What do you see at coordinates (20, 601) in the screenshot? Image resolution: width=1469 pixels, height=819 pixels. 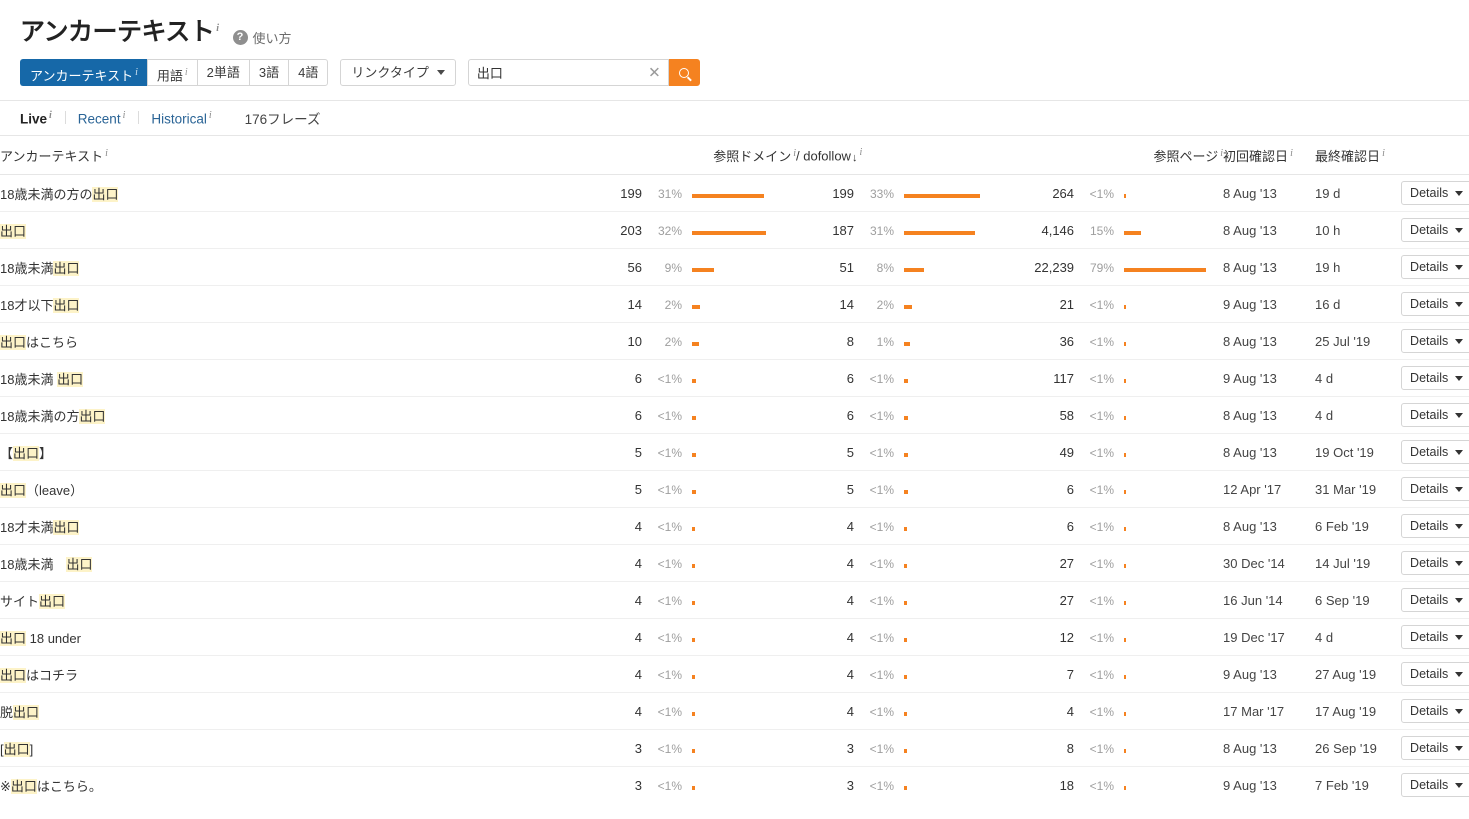 I see `anchor-text-prefix: サイト` at bounding box center [20, 601].